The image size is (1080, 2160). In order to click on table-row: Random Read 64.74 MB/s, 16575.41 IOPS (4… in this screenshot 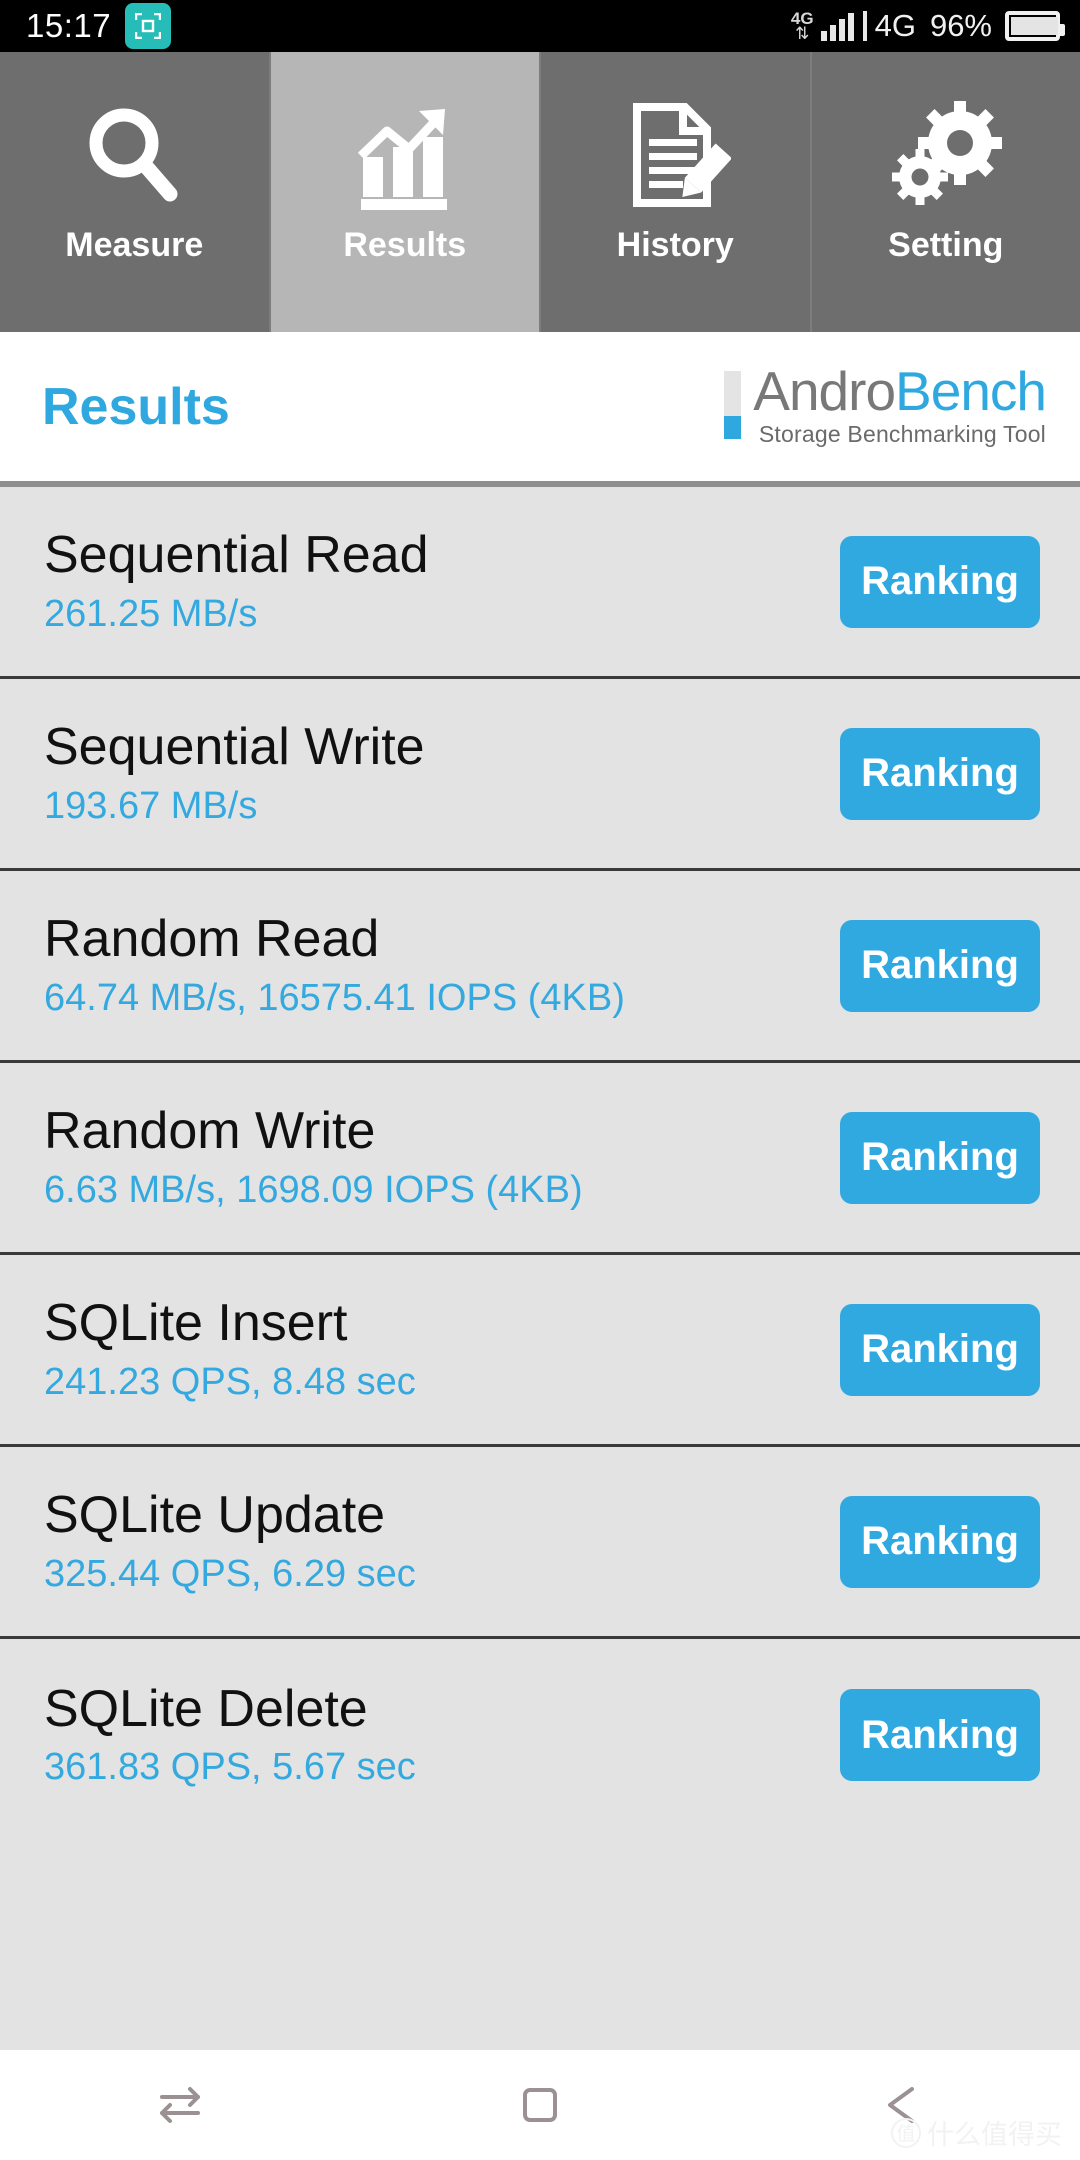, I will do `click(540, 967)`.